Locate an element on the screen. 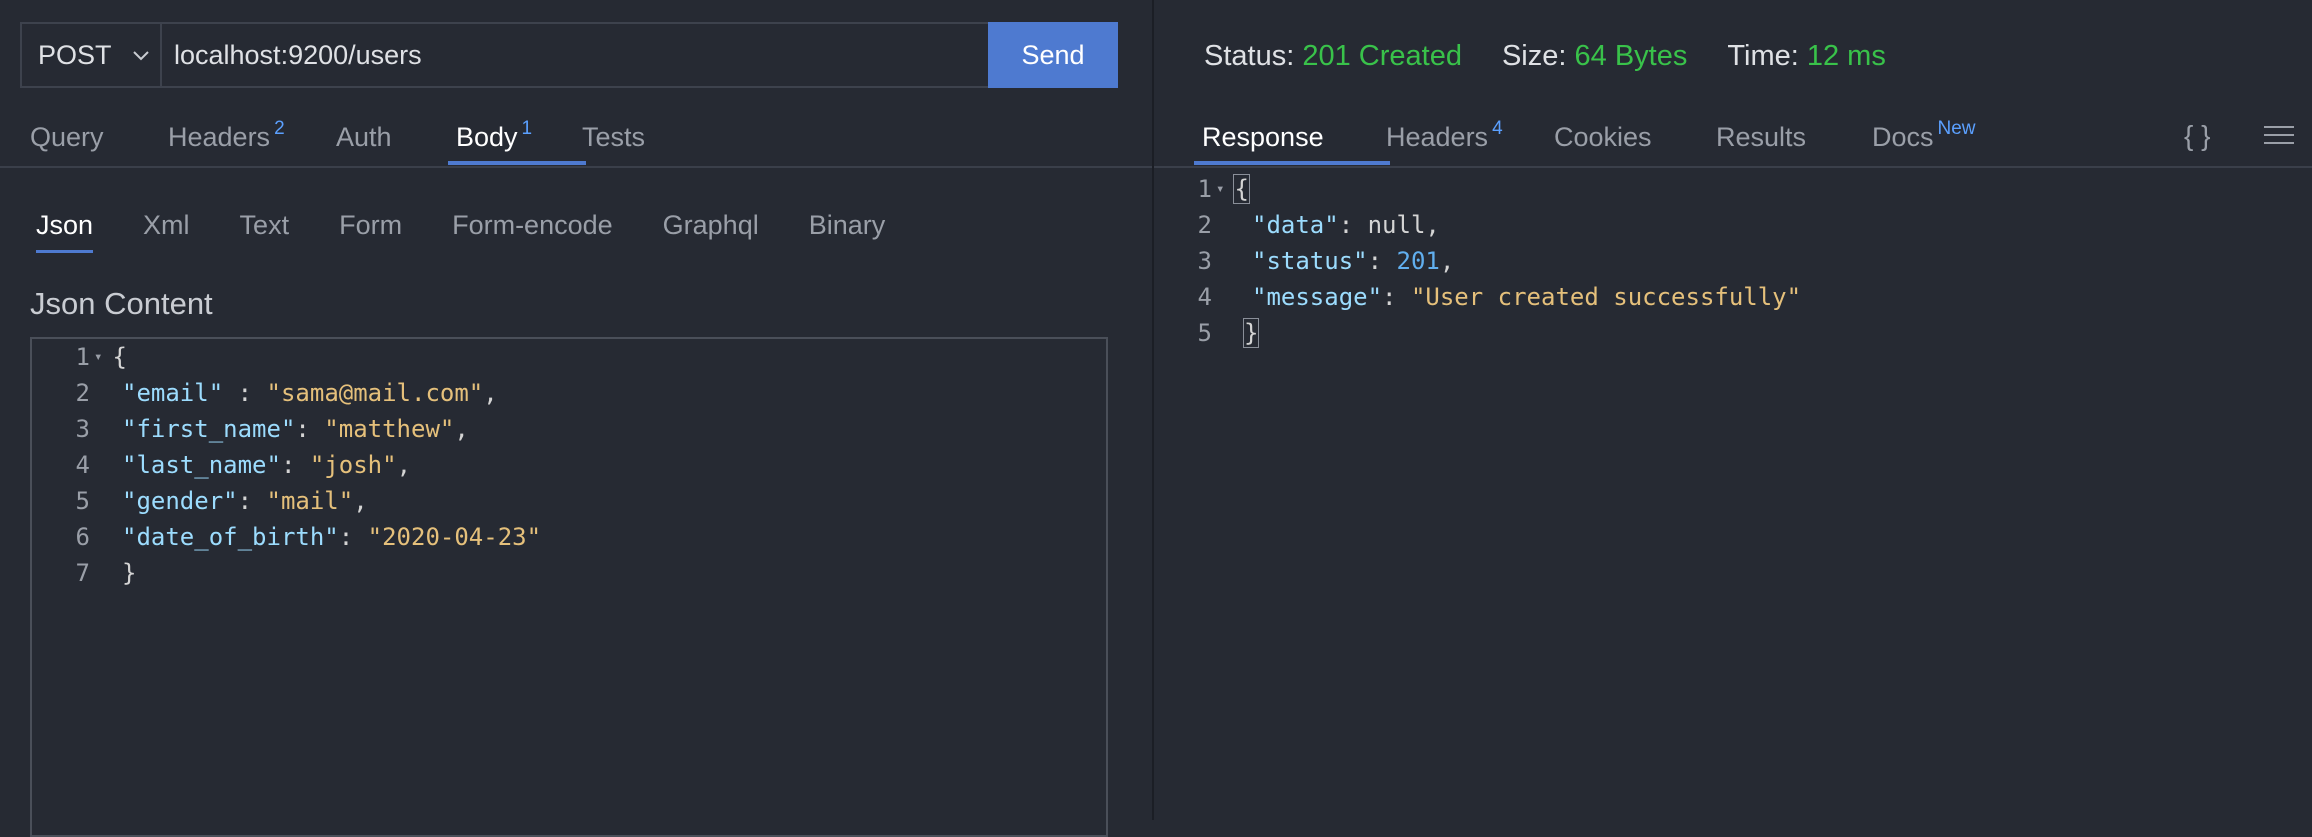 This screenshot has height=837, width=2312. response-tabs-divider is located at coordinates (1733, 167).